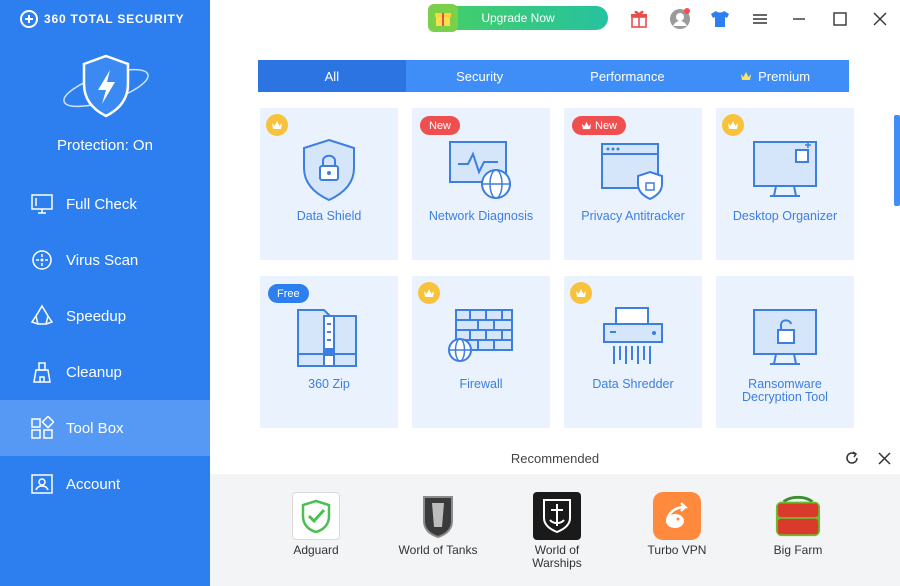  I want to click on skin-shirt-icon, so click(720, 19).